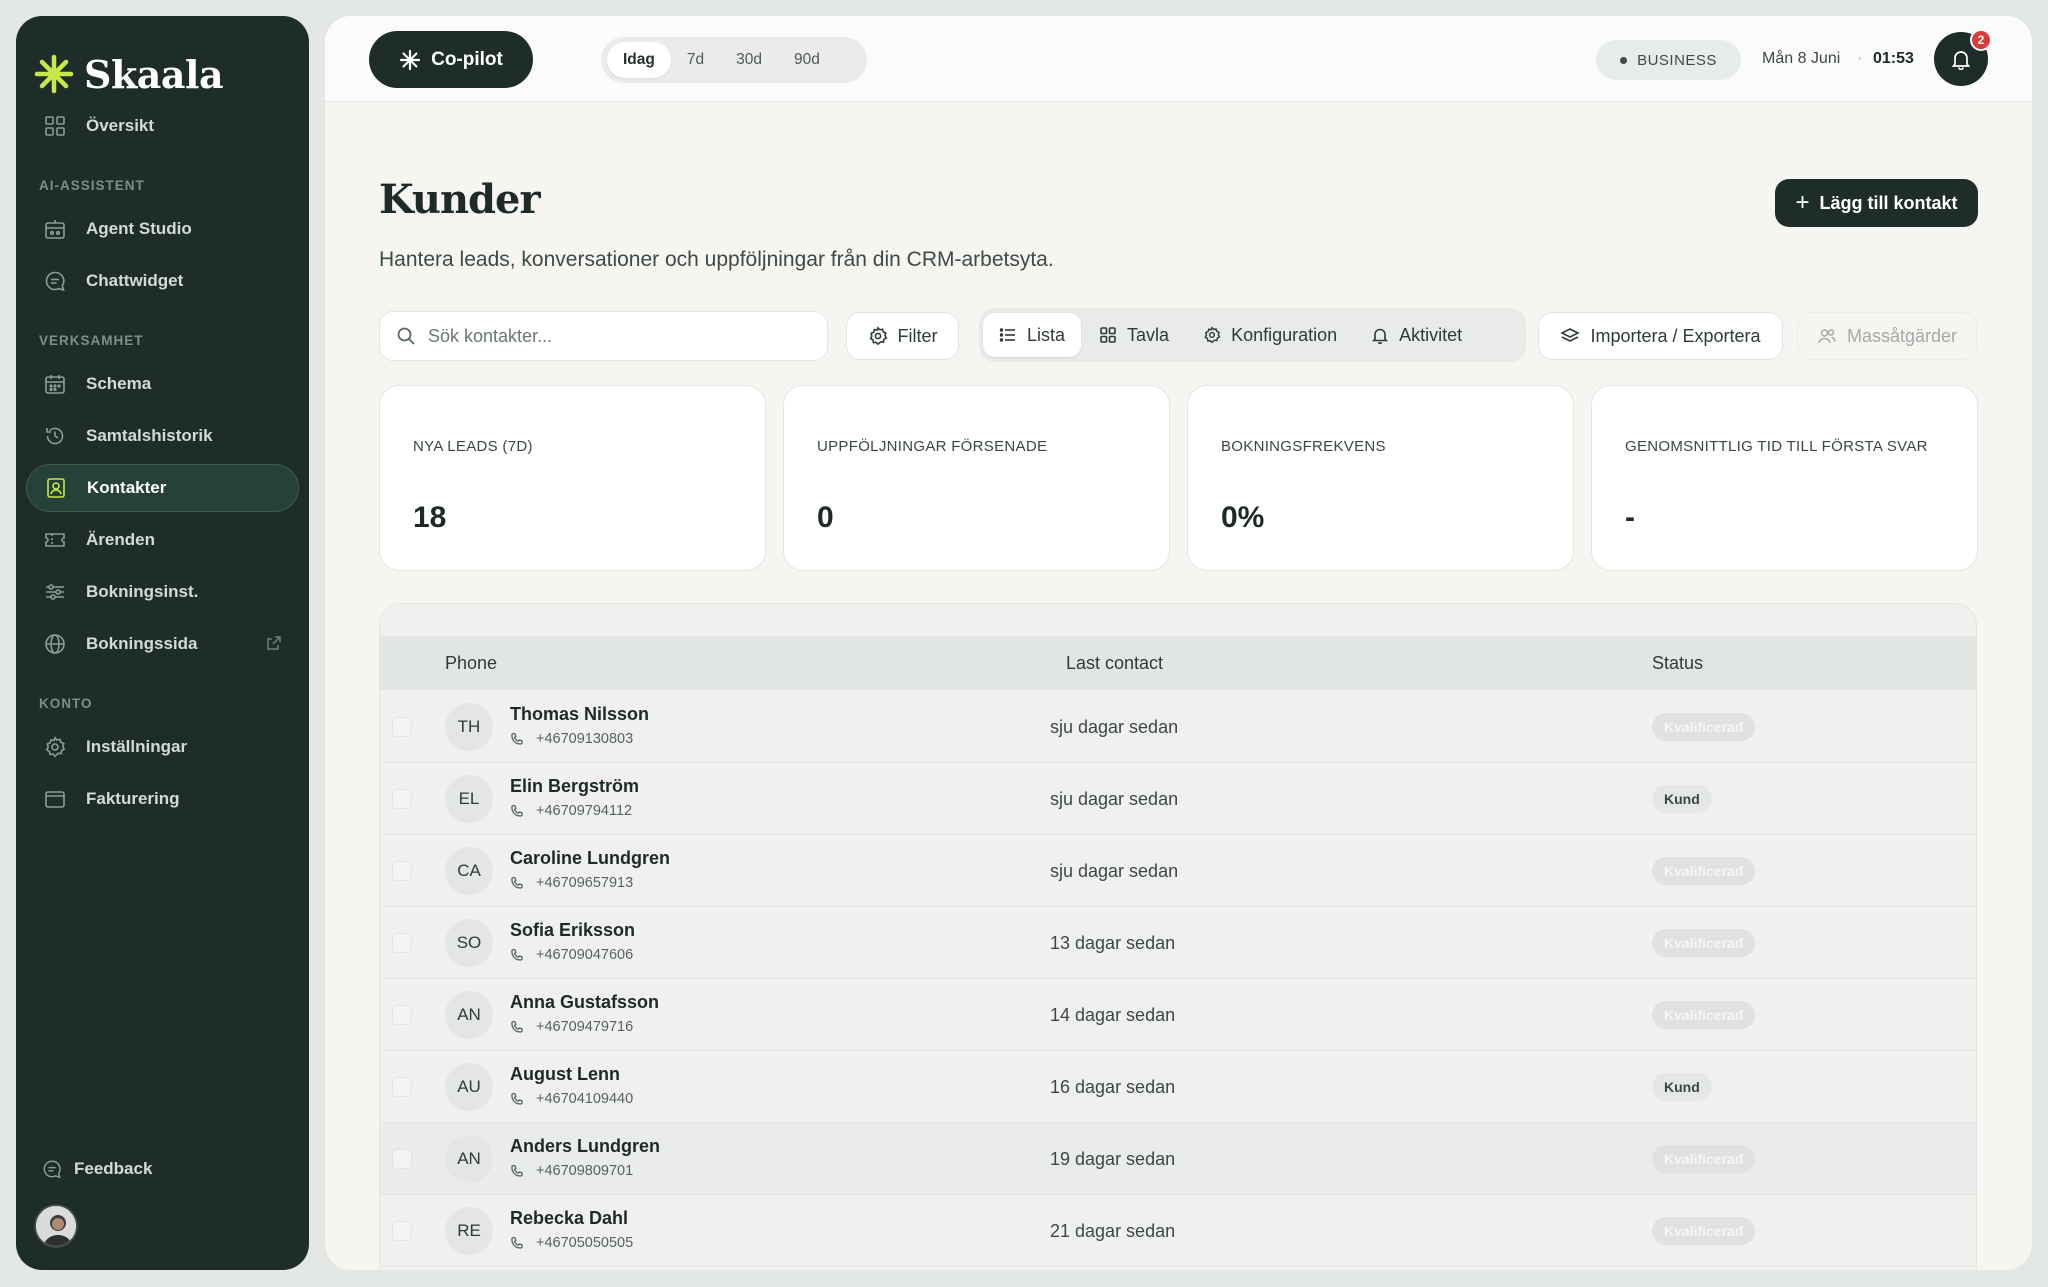 The image size is (2048, 1287). I want to click on column-header-phone: Phone, so click(471, 663).